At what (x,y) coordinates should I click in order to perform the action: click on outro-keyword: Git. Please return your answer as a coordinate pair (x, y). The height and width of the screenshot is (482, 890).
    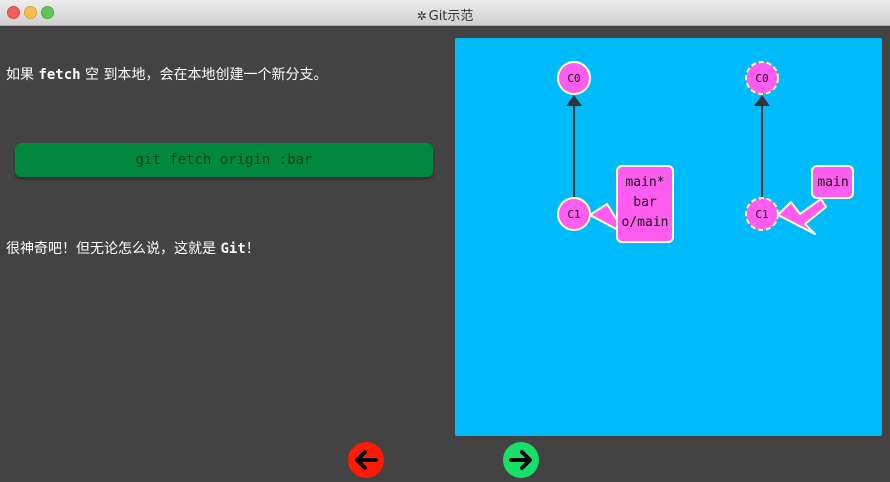
    Looking at the image, I should click on (233, 249).